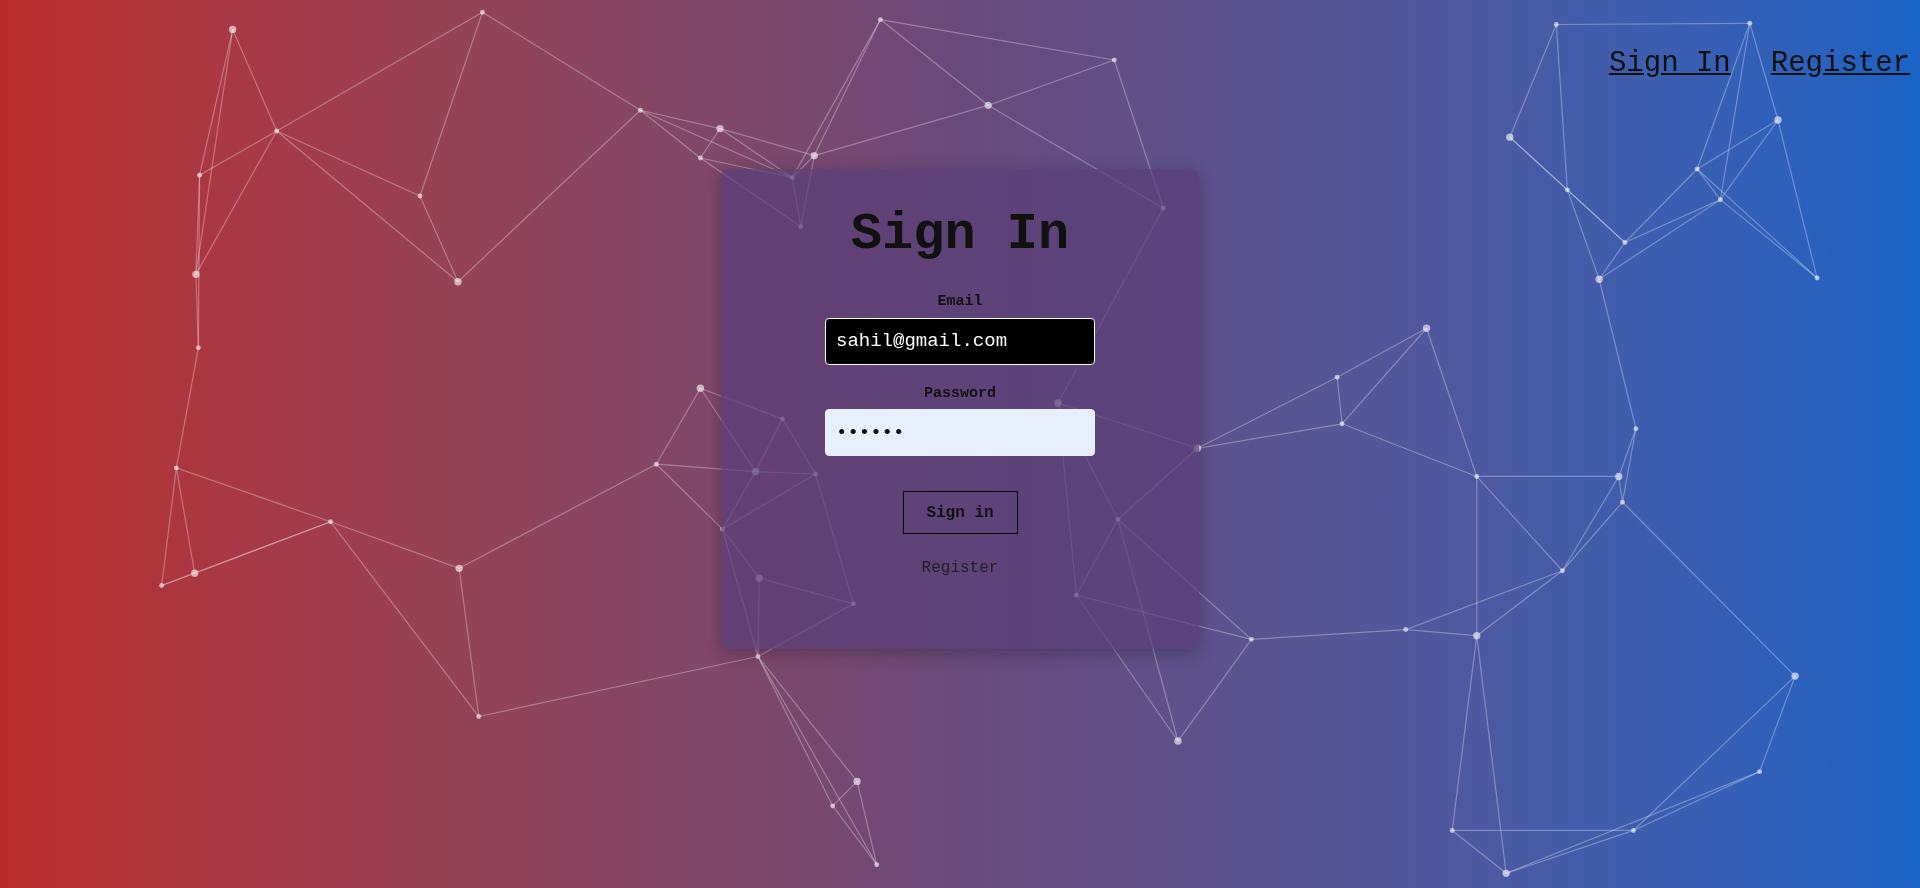 The height and width of the screenshot is (888, 1920). What do you see at coordinates (1840, 64) in the screenshot?
I see `nav-link: Register` at bounding box center [1840, 64].